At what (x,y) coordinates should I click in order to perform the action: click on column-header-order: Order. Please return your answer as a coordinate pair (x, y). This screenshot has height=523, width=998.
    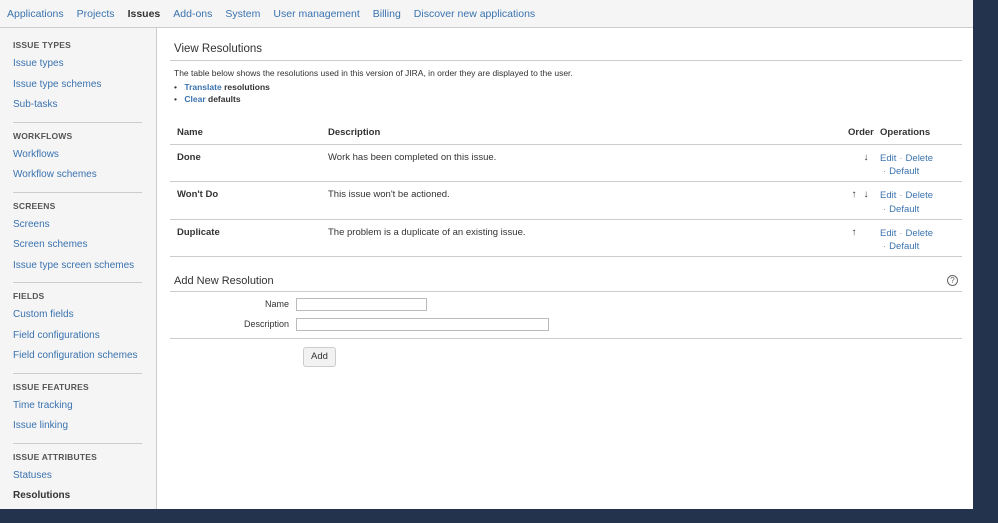
    Looking at the image, I should click on (860, 133).